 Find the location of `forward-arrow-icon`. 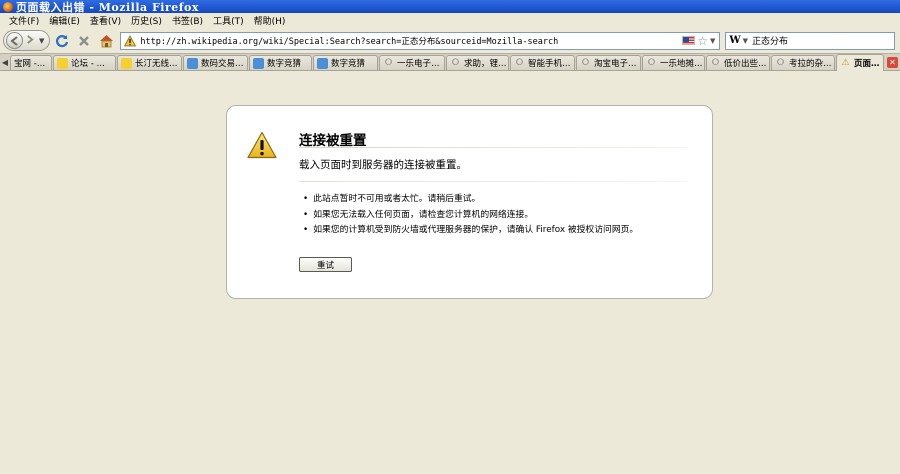

forward-arrow-icon is located at coordinates (30, 39).